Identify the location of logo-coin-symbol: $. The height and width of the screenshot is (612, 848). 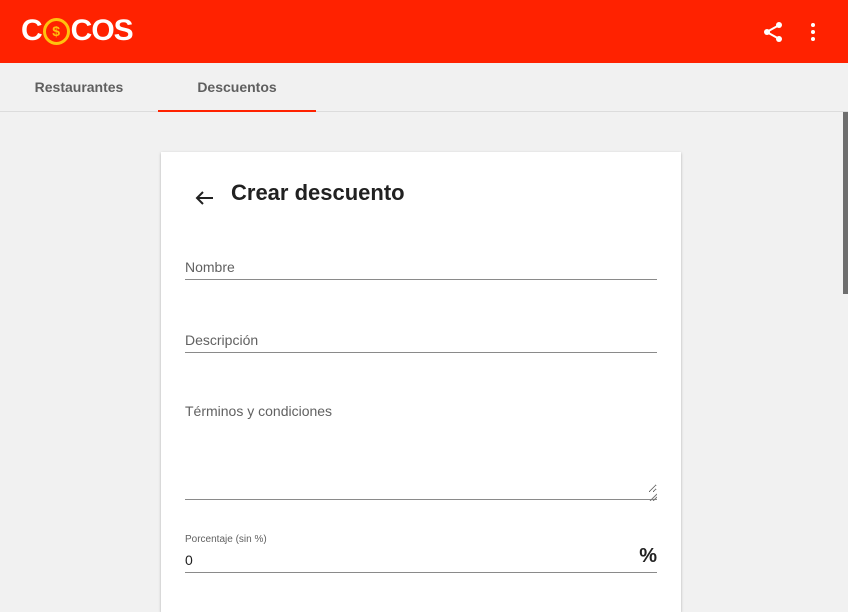
(56, 31).